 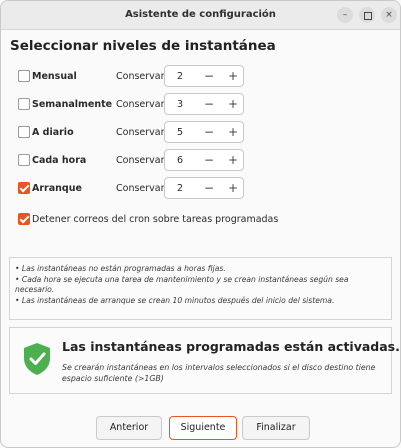 I want to click on page-heading: Seleccionar niveles de instantánea, so click(x=143, y=46).